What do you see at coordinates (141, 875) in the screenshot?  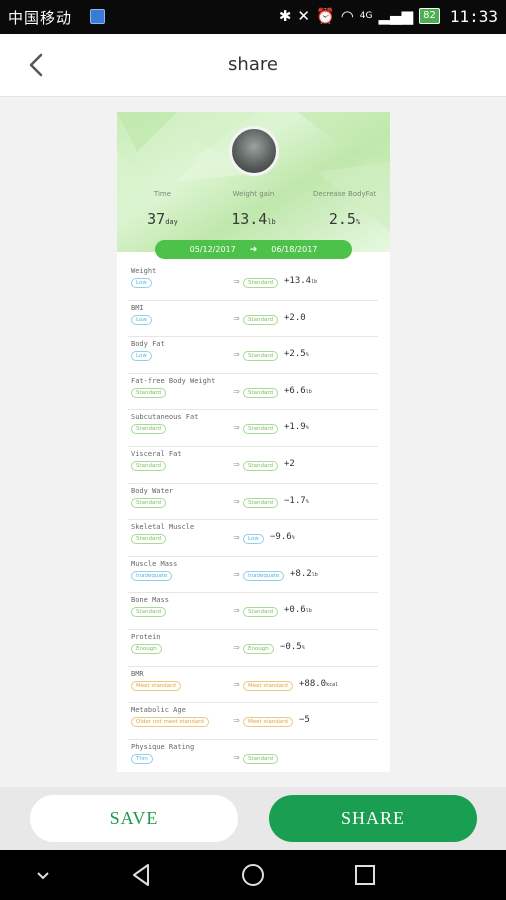 I see `back-triangle-icon` at bounding box center [141, 875].